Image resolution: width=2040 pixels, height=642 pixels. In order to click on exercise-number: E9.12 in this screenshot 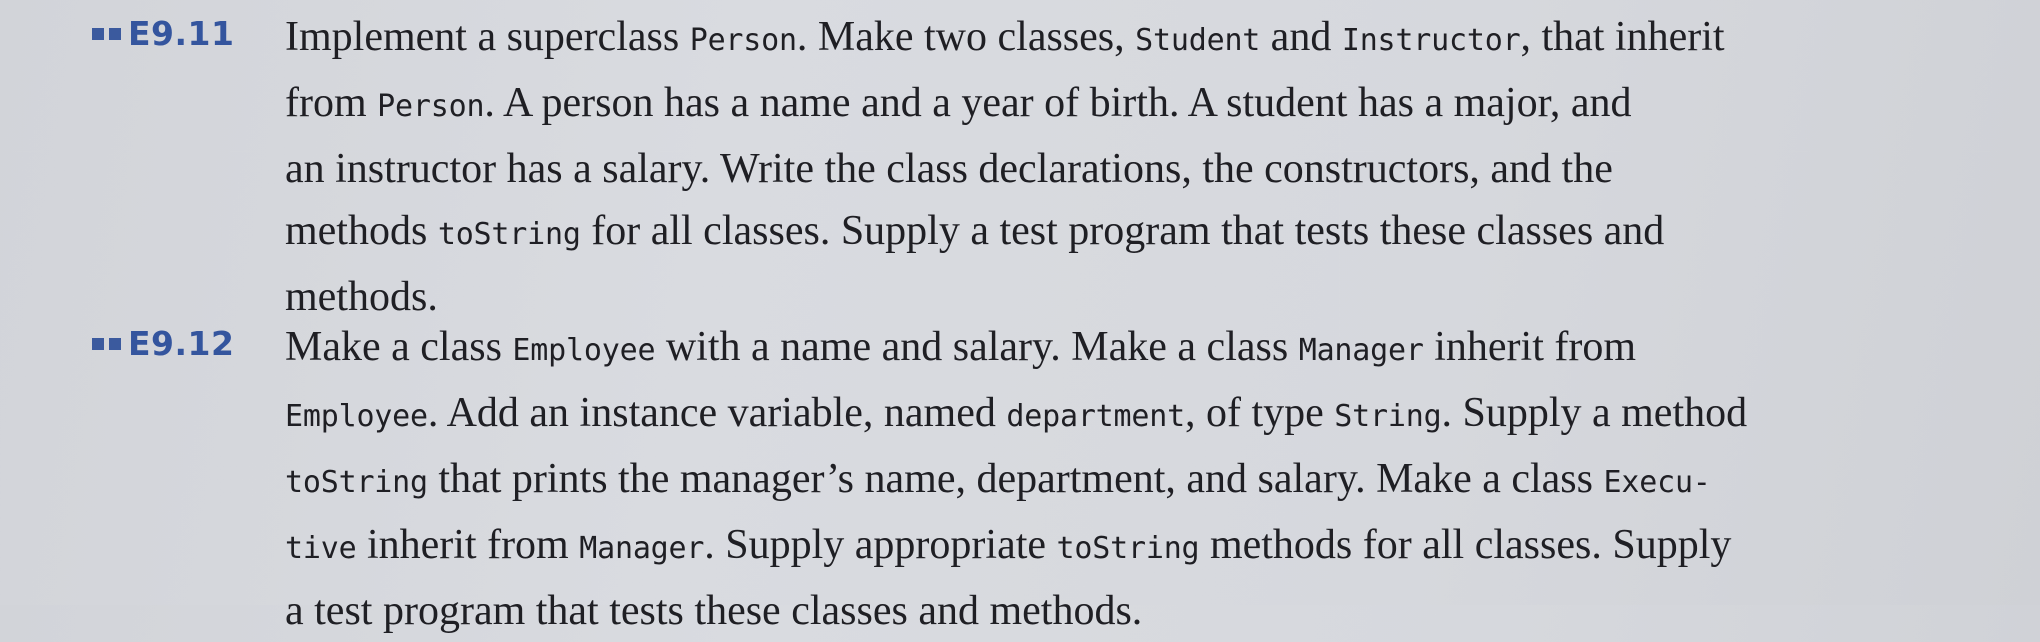, I will do `click(181, 343)`.